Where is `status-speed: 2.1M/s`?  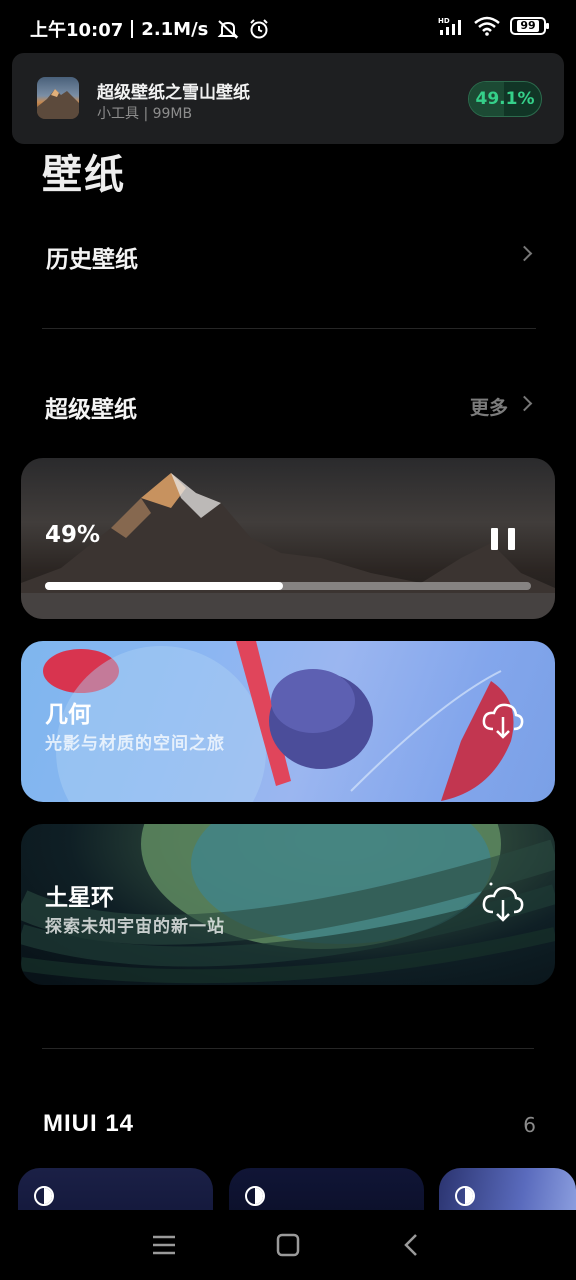 status-speed: 2.1M/s is located at coordinates (175, 29).